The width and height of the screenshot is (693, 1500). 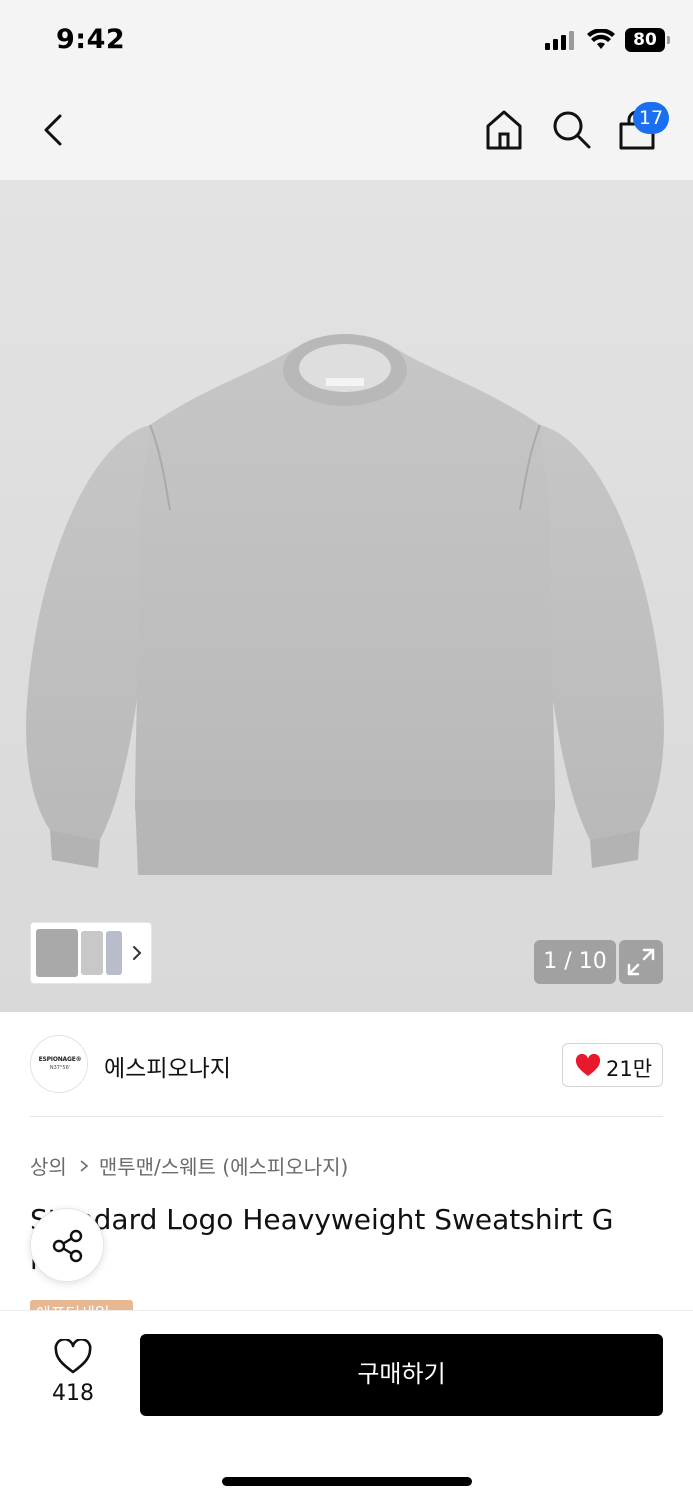 What do you see at coordinates (54, 130) in the screenshot?
I see `chevron-left-icon` at bounding box center [54, 130].